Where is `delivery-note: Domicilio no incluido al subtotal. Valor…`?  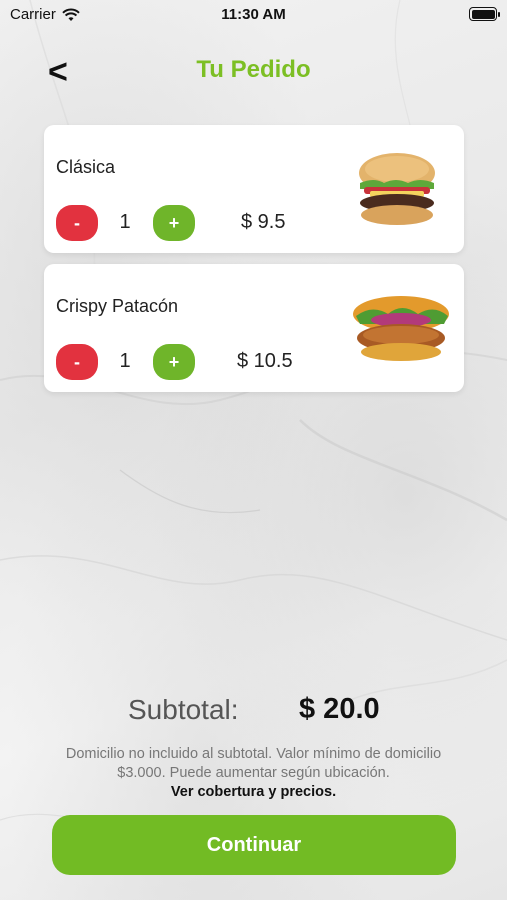 delivery-note: Domicilio no incluido al subtotal. Valor… is located at coordinates (253, 763).